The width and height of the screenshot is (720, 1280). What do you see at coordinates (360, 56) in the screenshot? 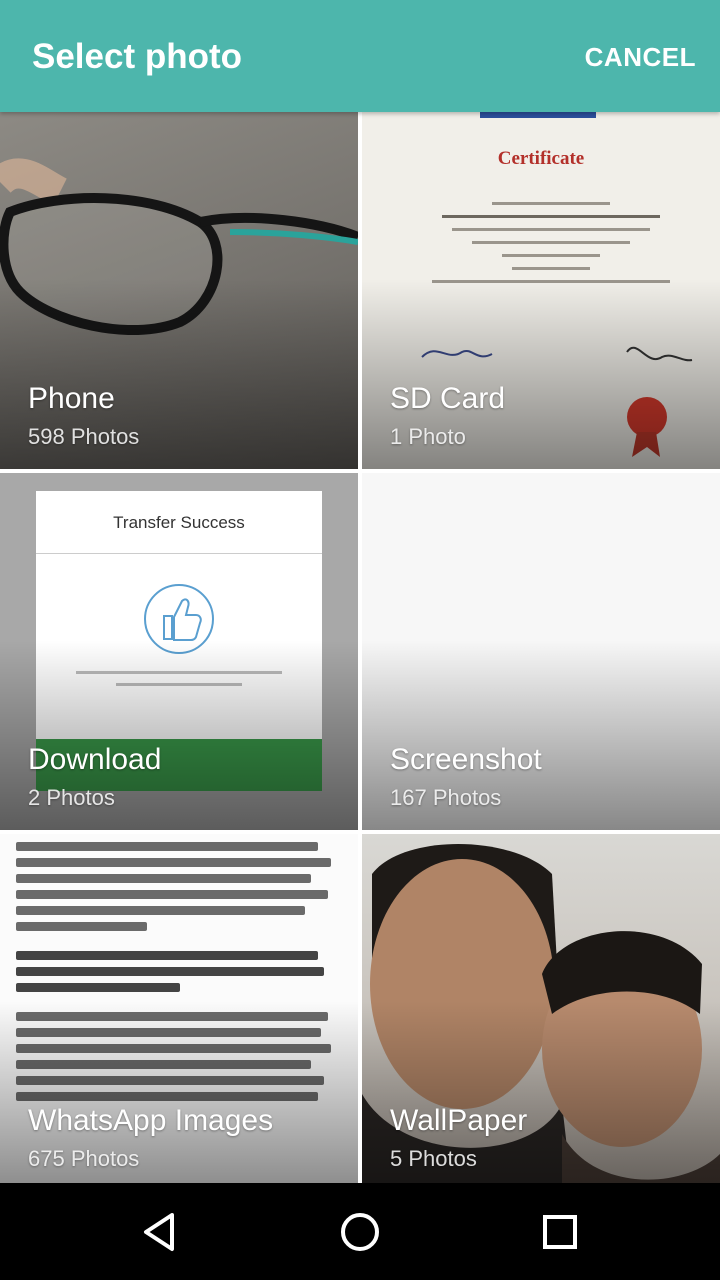
I see `app-bar: Select photo CANCEL` at bounding box center [360, 56].